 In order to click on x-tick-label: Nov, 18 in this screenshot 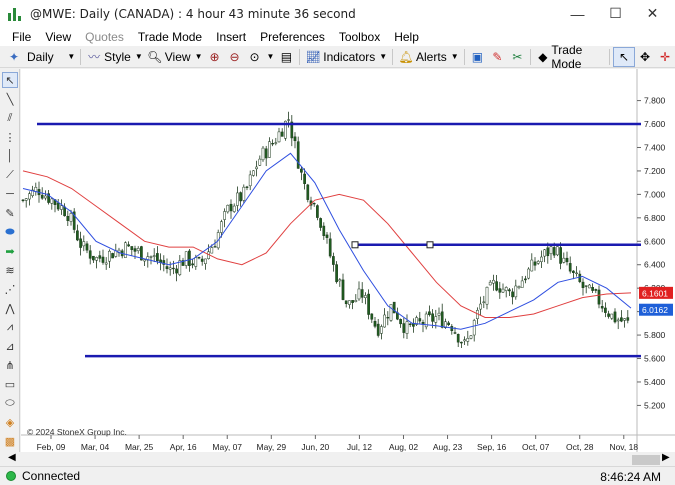, I will do `click(623, 447)`.